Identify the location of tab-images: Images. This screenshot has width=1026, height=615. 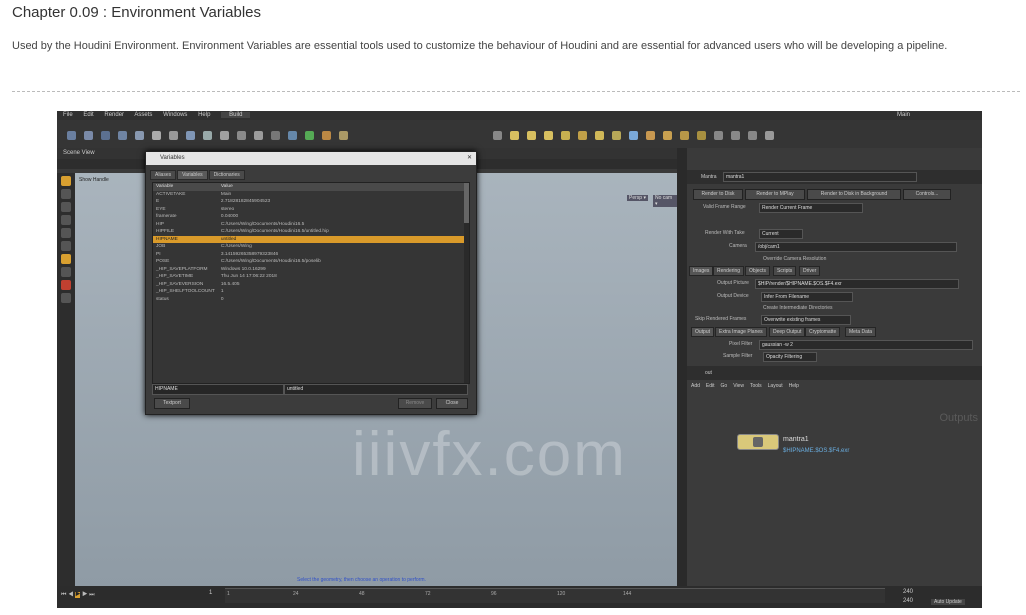
(701, 271).